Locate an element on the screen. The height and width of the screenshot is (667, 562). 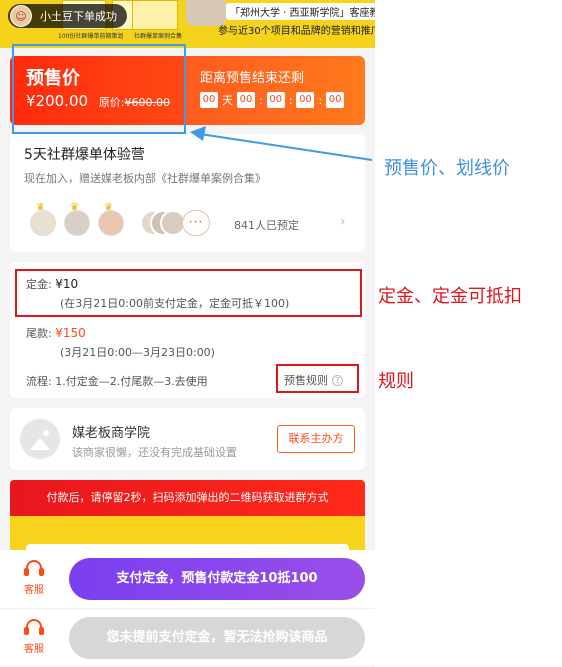
bottom-action-bar-disabled: 客服 您未提前支付定金，暂无法抢购该商品 is located at coordinates (187, 637).